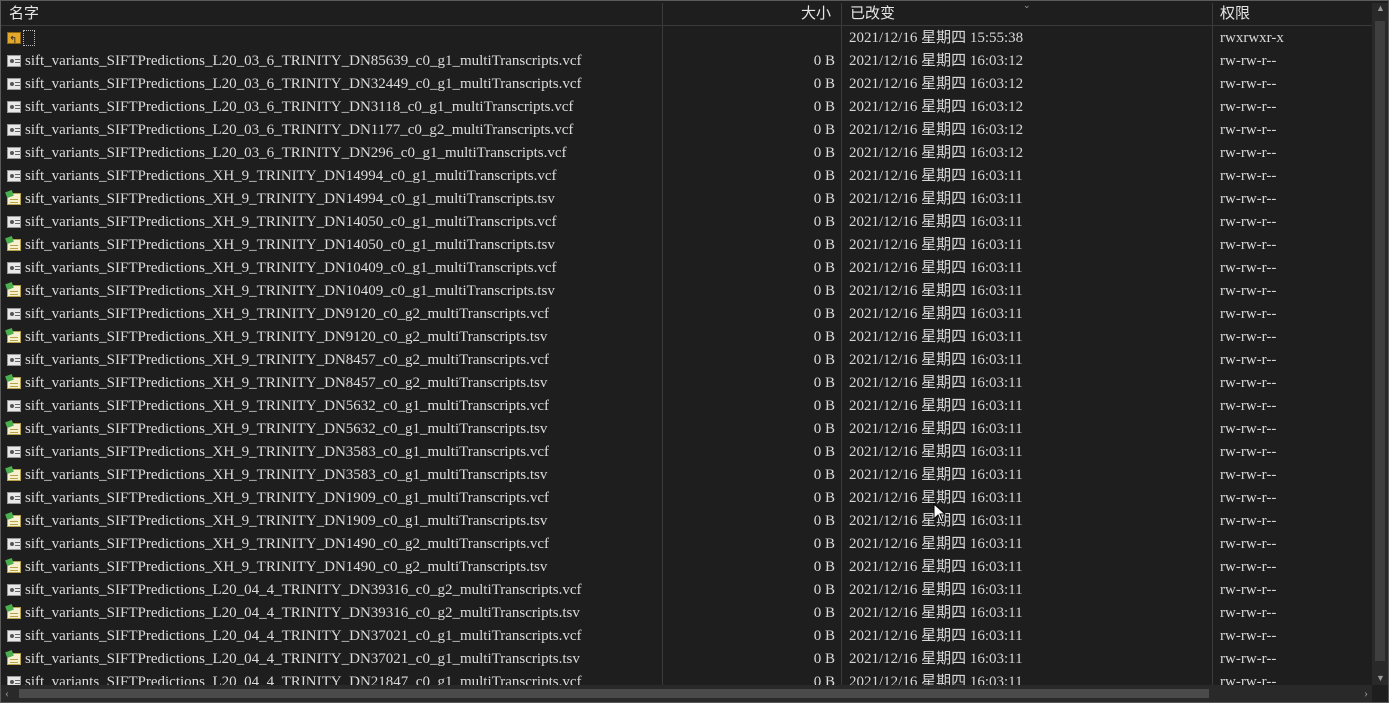 The image size is (1389, 703). What do you see at coordinates (816, 13) in the screenshot?
I see `column-header-size: 大小` at bounding box center [816, 13].